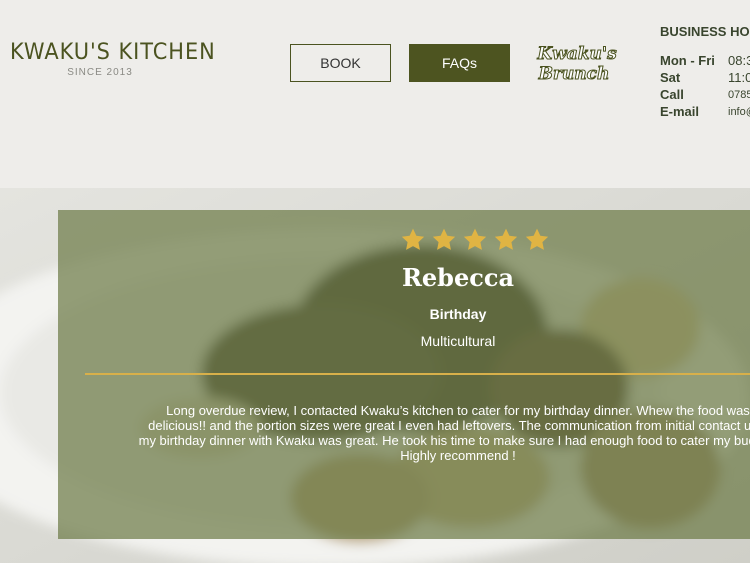 The width and height of the screenshot is (750, 563). What do you see at coordinates (417, 374) in the screenshot?
I see `review-divider` at bounding box center [417, 374].